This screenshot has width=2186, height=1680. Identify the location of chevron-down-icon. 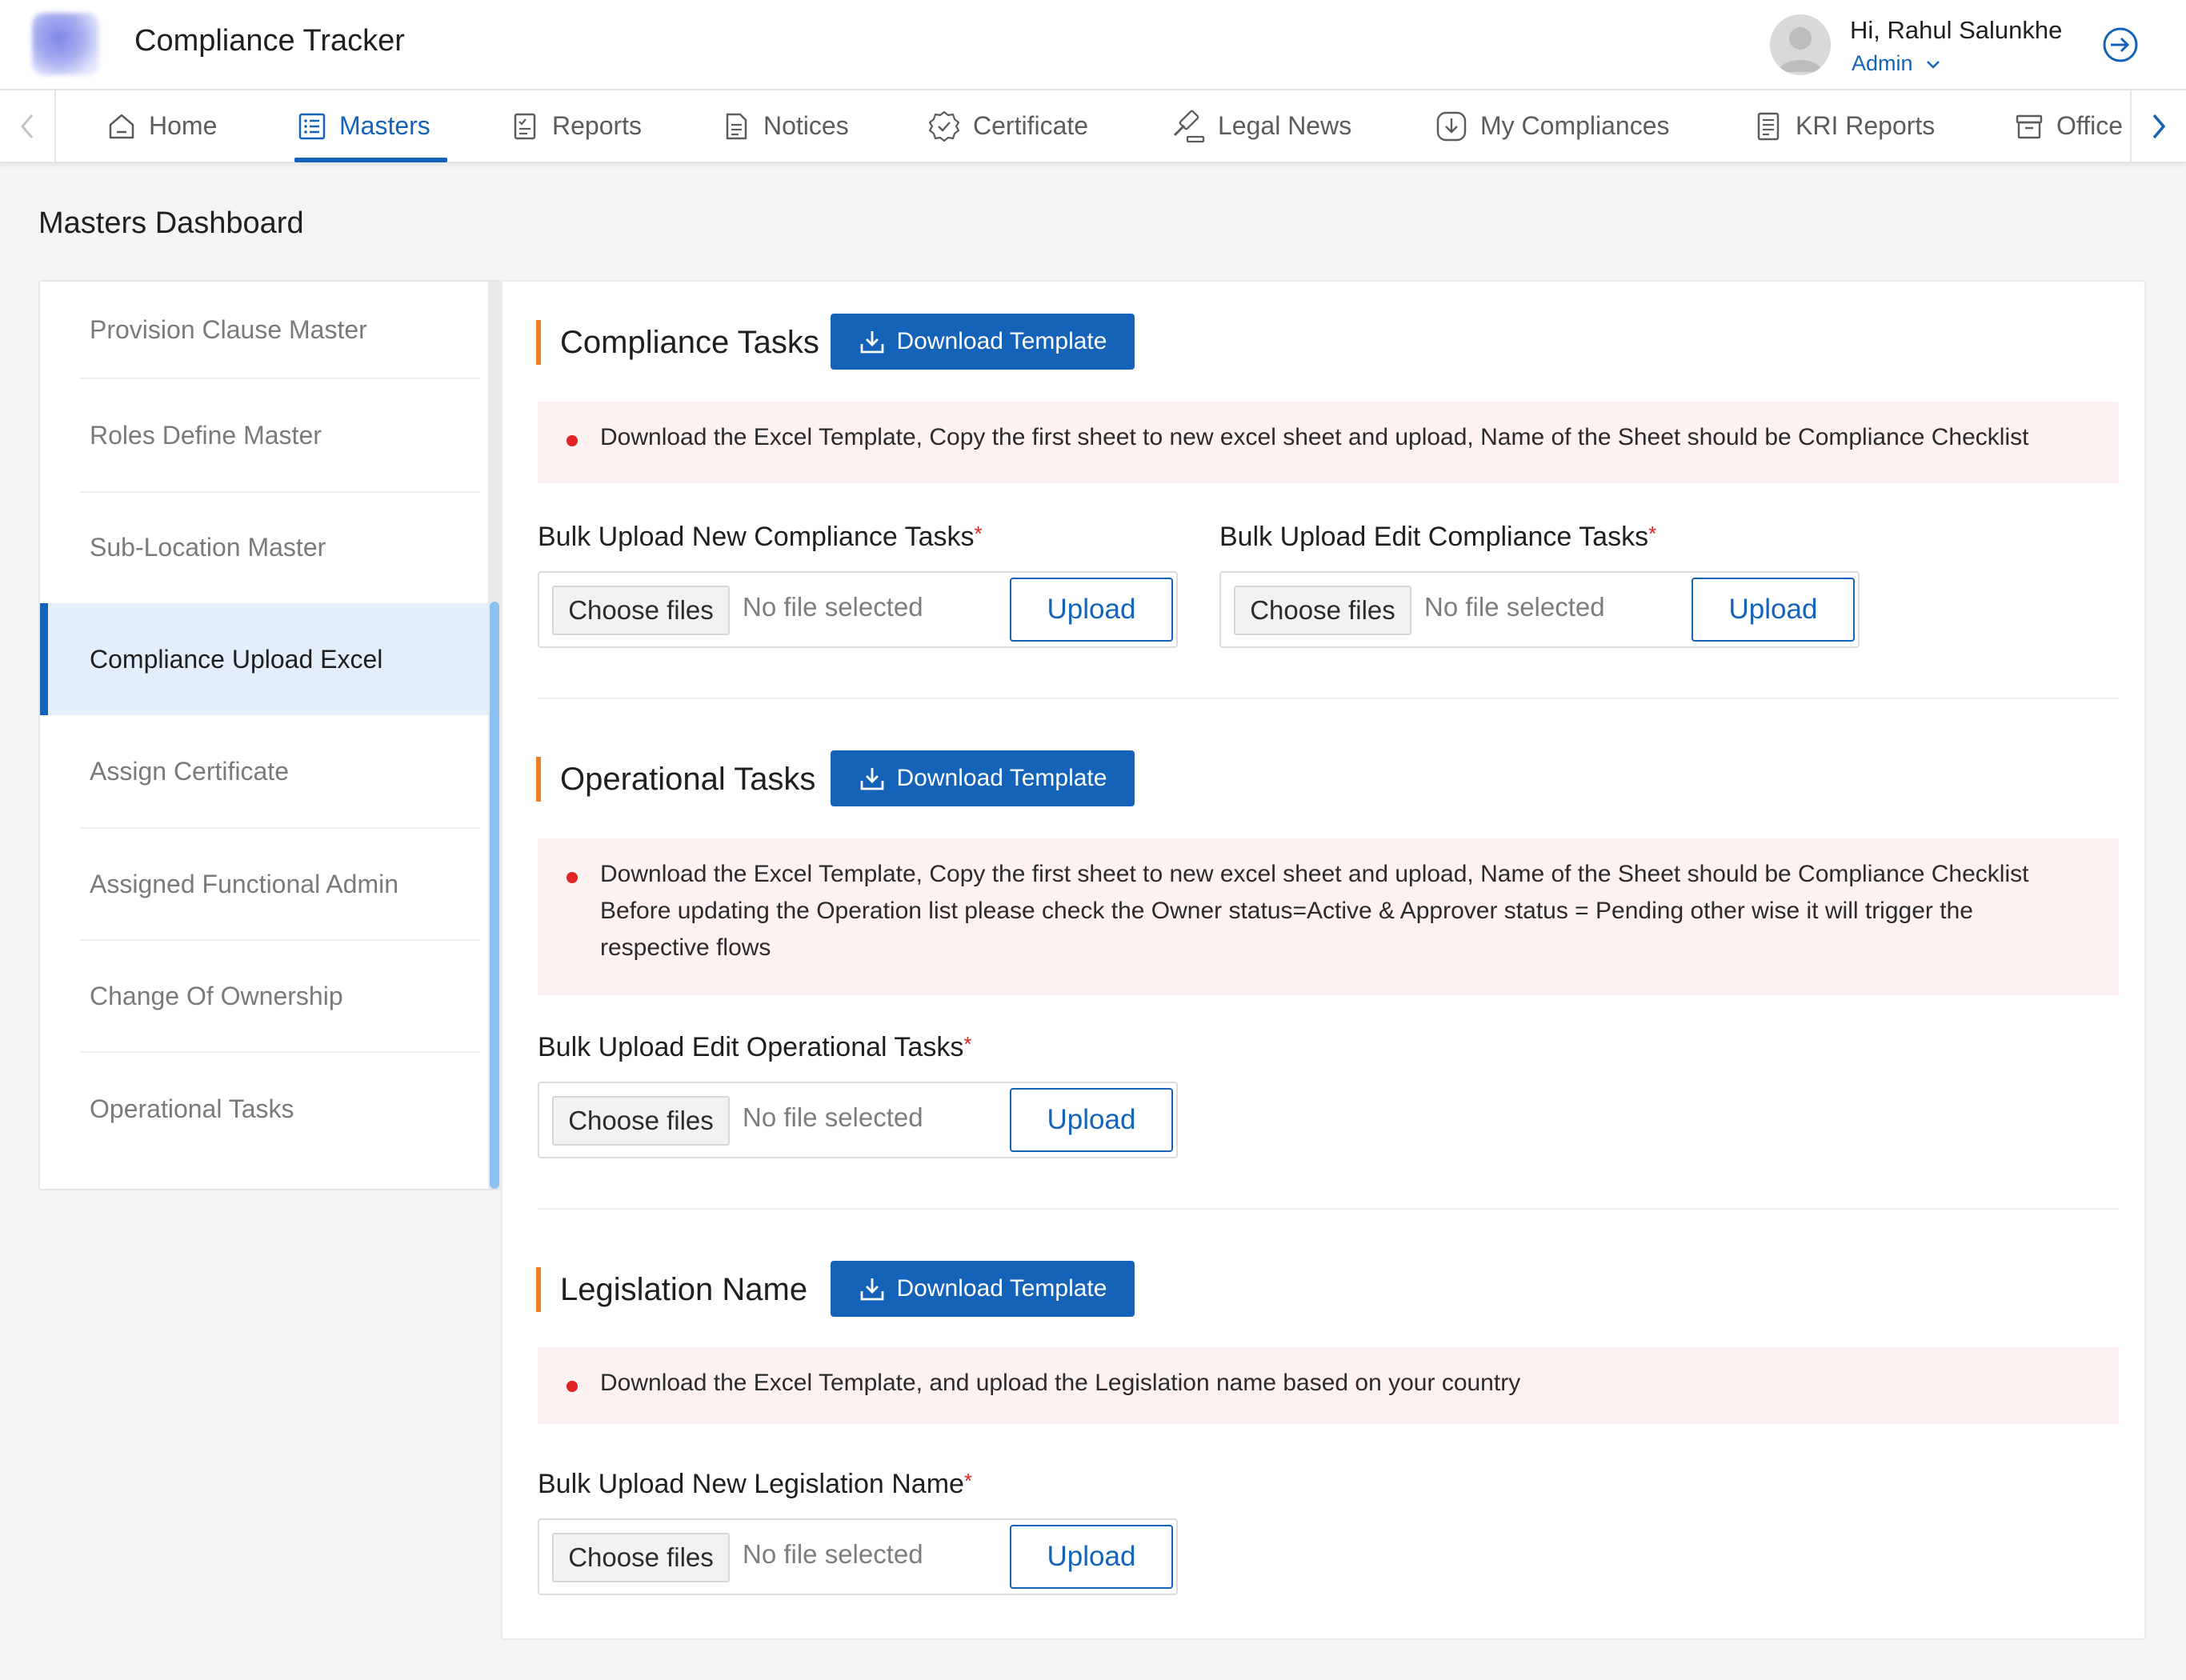
(1934, 64).